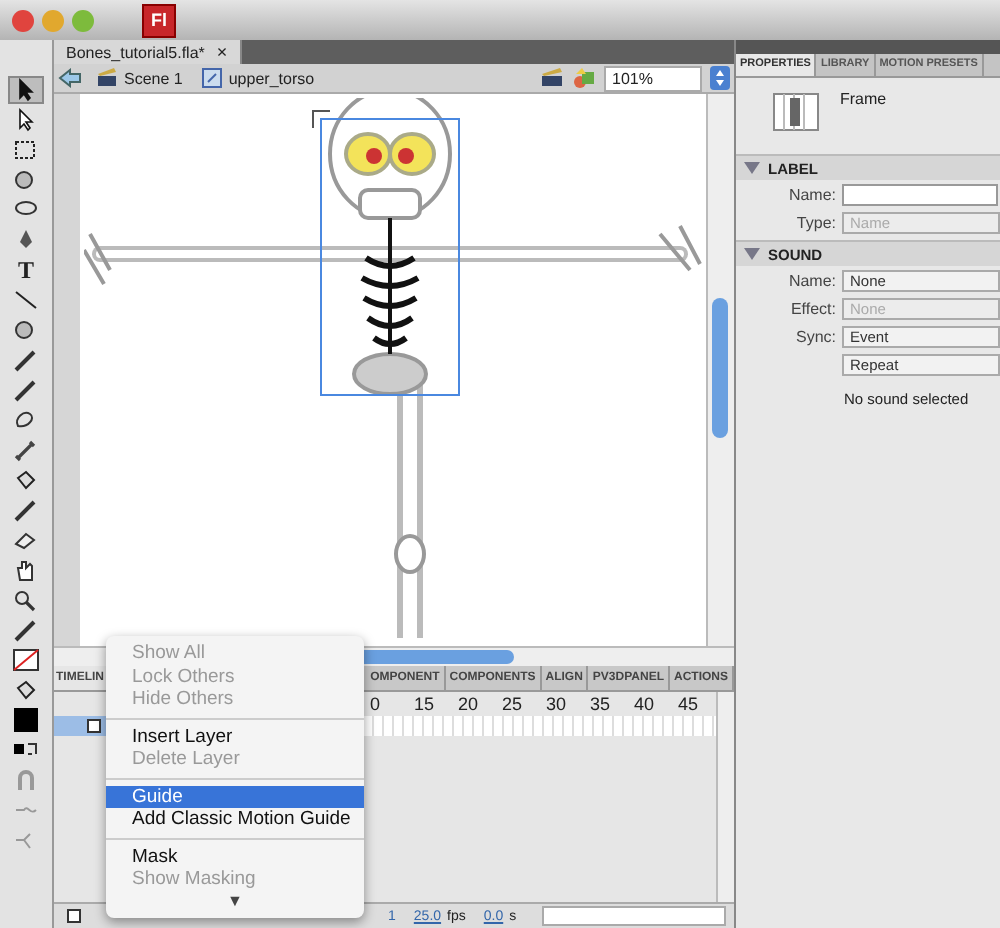 This screenshot has height=928, width=1000. Describe the element at coordinates (687, 704) in the screenshot. I see `frame-number: 45` at that location.